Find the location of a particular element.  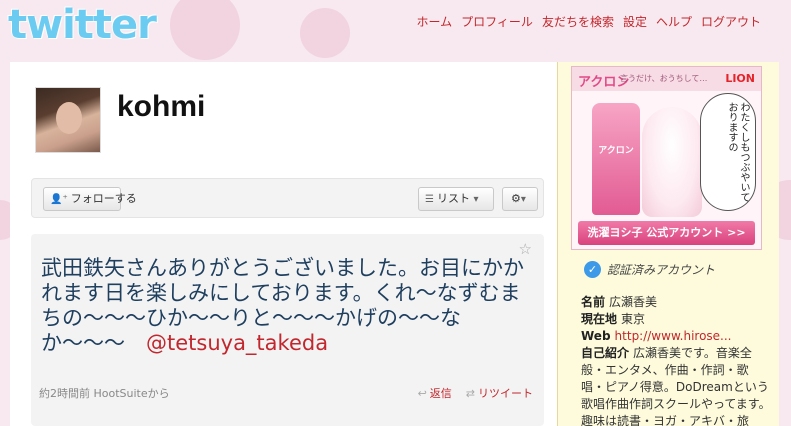

tweet-meta: 約2時間前 HootSuiteから is located at coordinates (104, 393).